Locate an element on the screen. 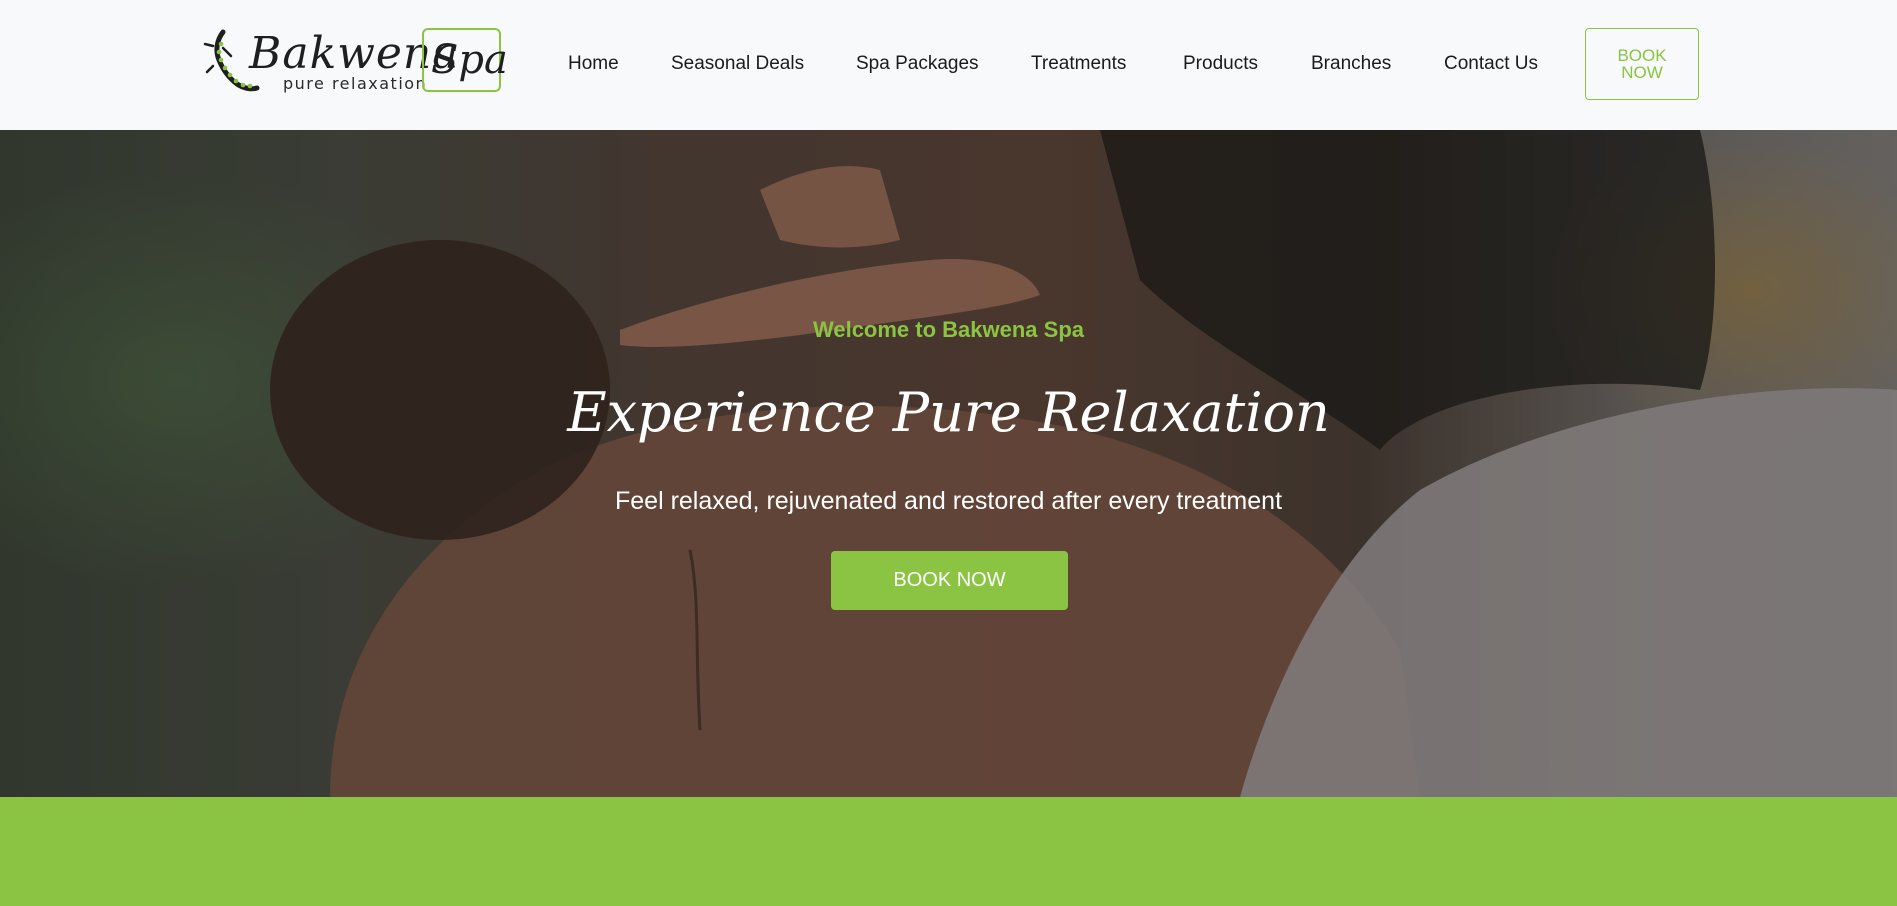 The image size is (1897, 906). nav-item-treatments: Treatments is located at coordinates (1078, 64).